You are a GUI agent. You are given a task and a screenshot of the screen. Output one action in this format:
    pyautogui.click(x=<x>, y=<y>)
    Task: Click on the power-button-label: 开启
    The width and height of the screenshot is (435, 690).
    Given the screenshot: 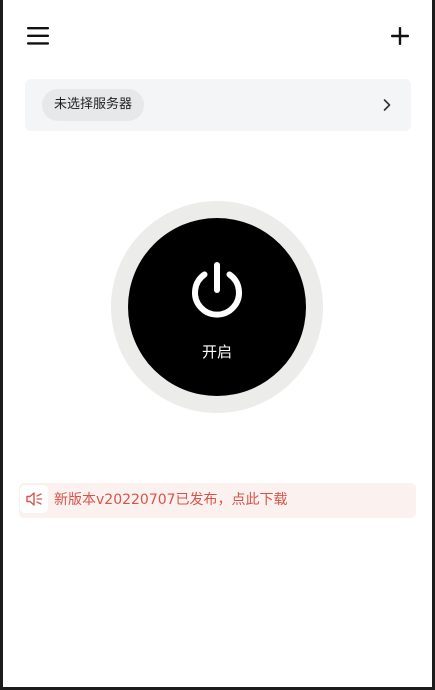 What is the action you would take?
    pyautogui.click(x=216, y=352)
    